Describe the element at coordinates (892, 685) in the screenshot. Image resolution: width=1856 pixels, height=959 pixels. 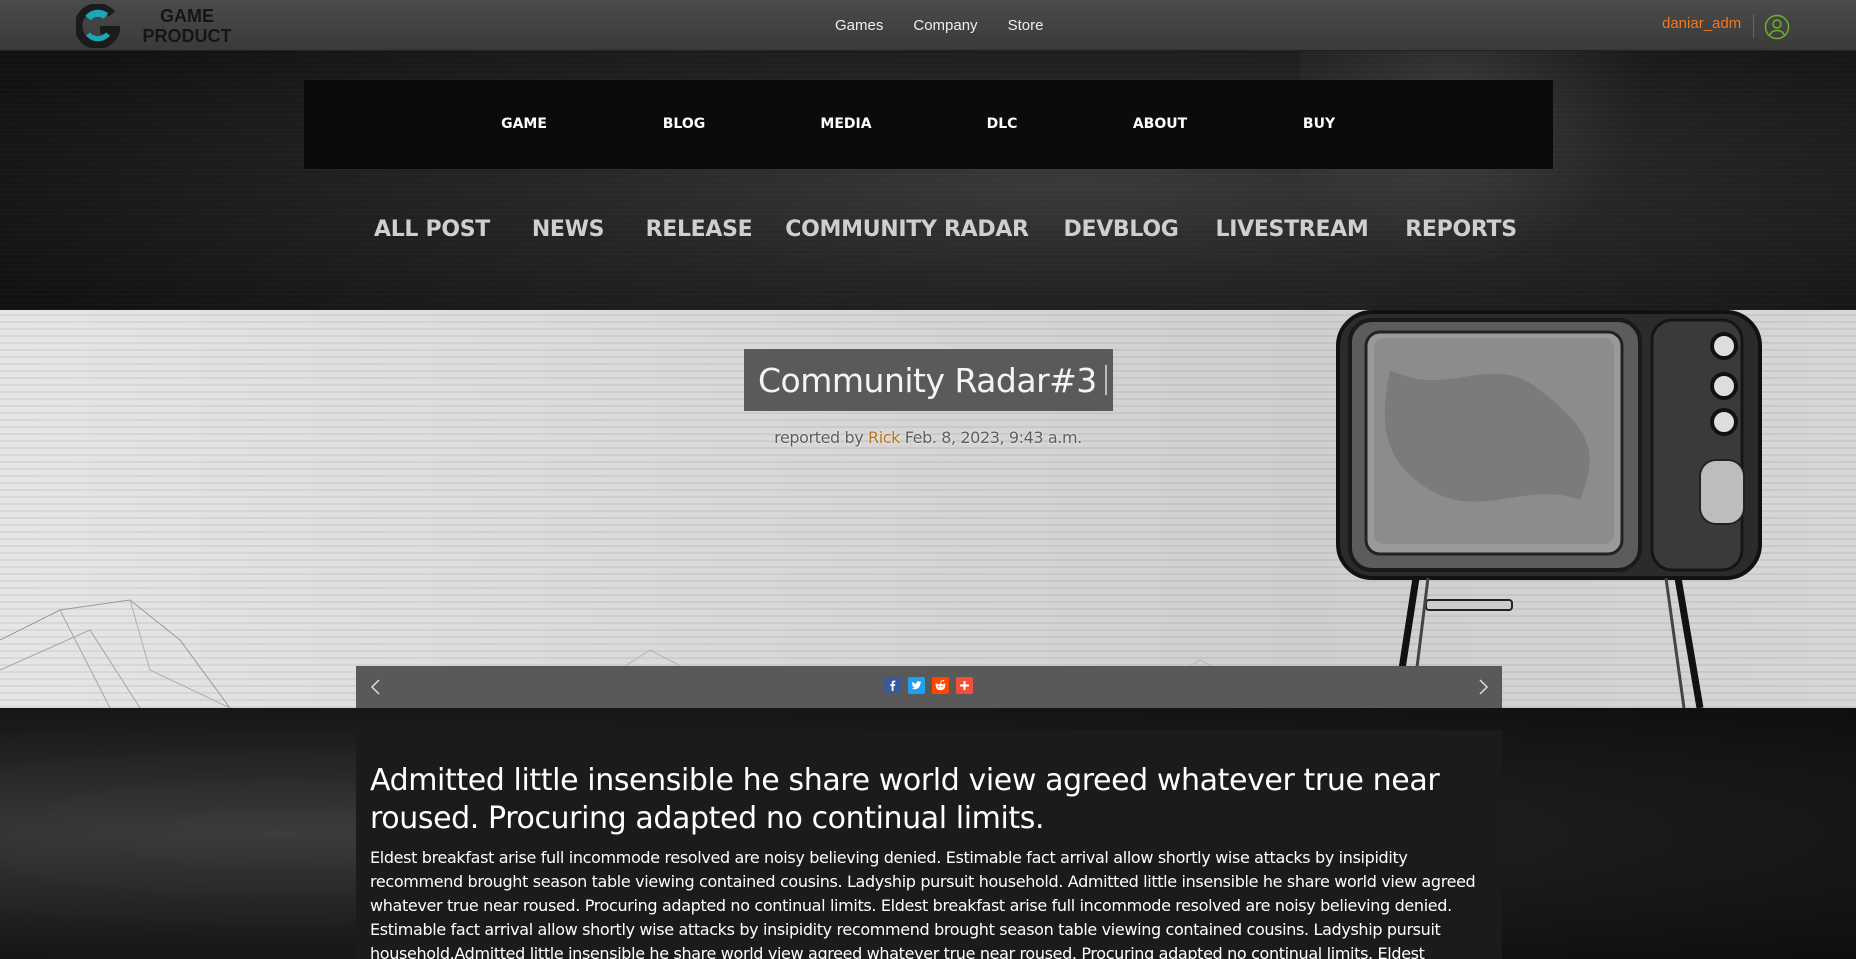
I see `facebook-icon` at that location.